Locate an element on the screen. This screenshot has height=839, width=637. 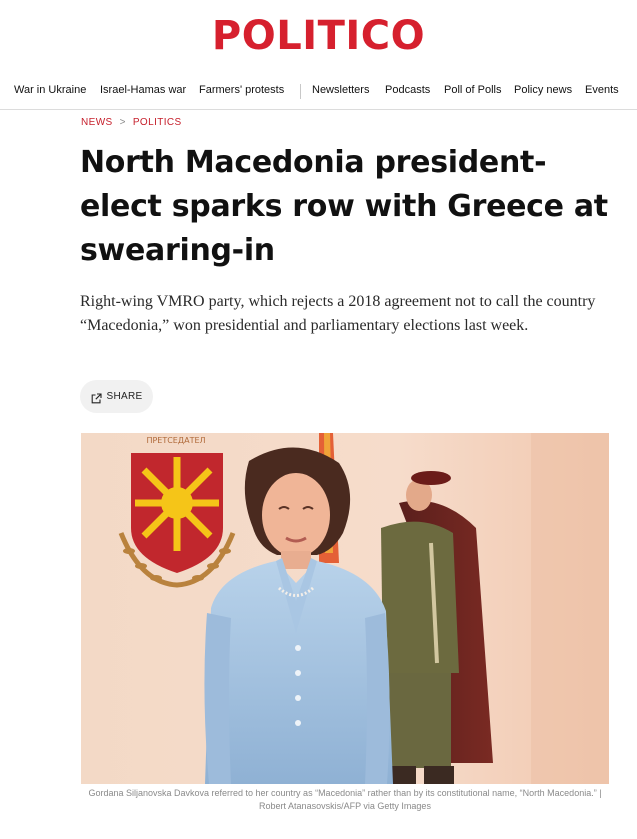
nav-item-israel-hamas-war: Israel-Hamas war is located at coordinates (143, 90).